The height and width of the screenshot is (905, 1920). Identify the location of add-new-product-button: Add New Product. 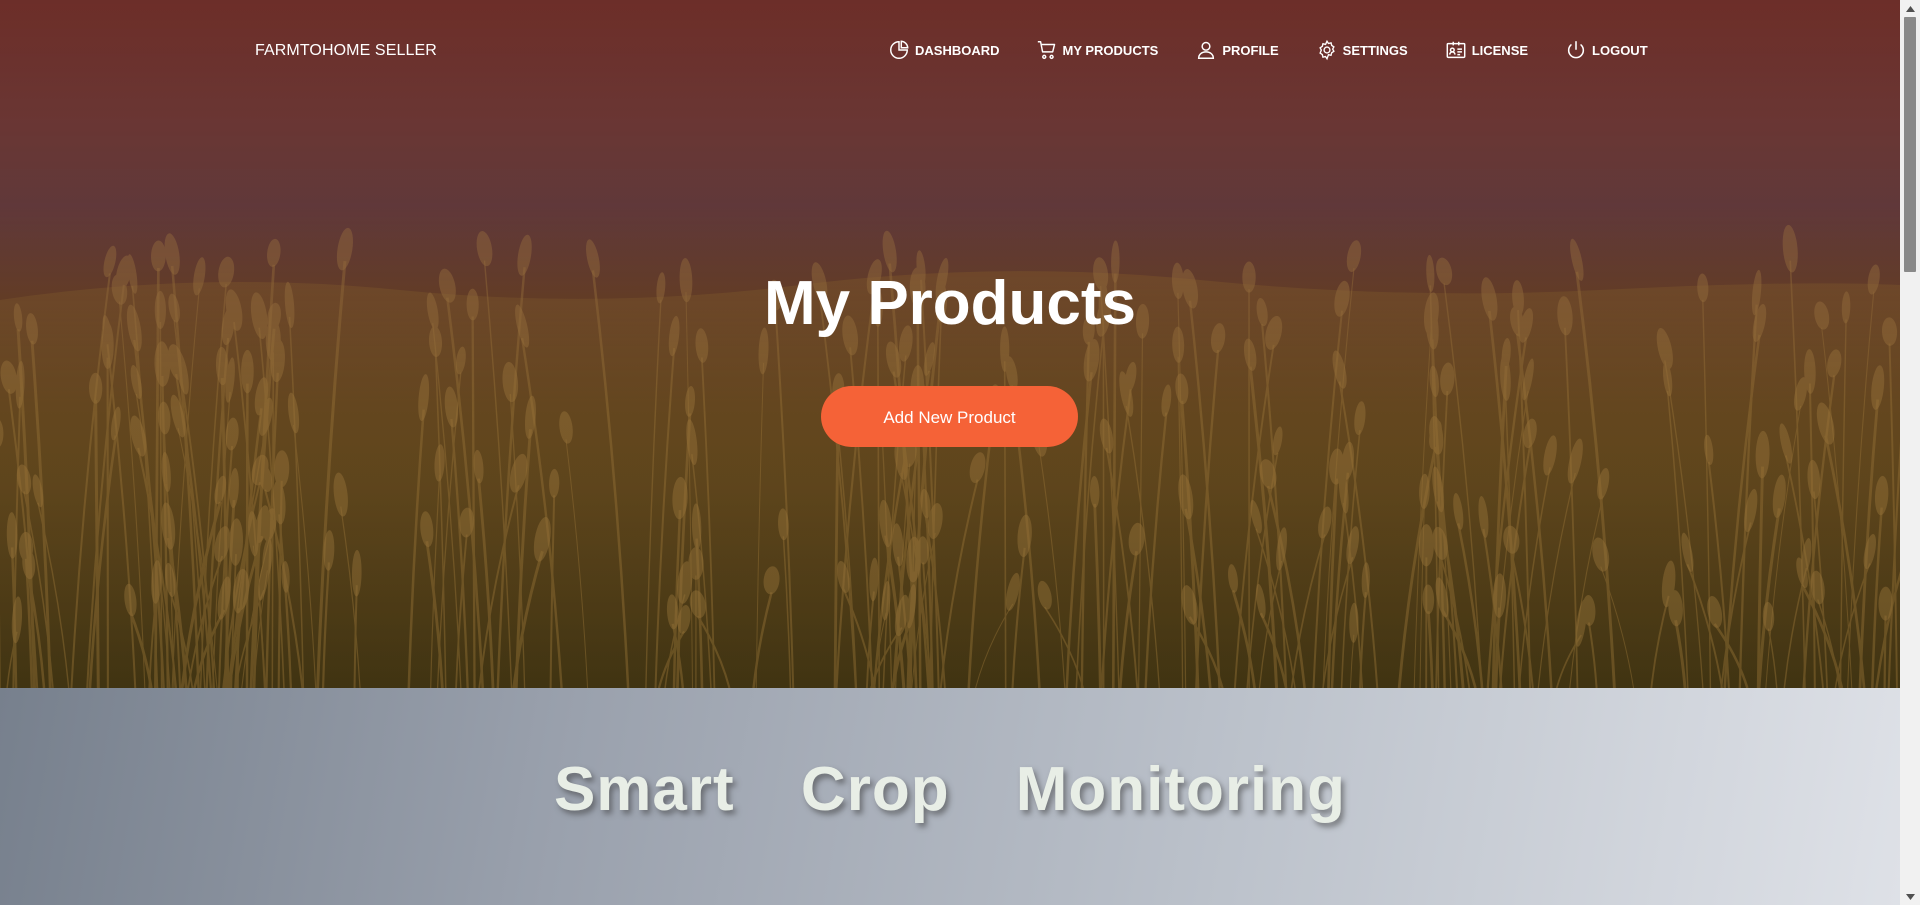
(949, 416).